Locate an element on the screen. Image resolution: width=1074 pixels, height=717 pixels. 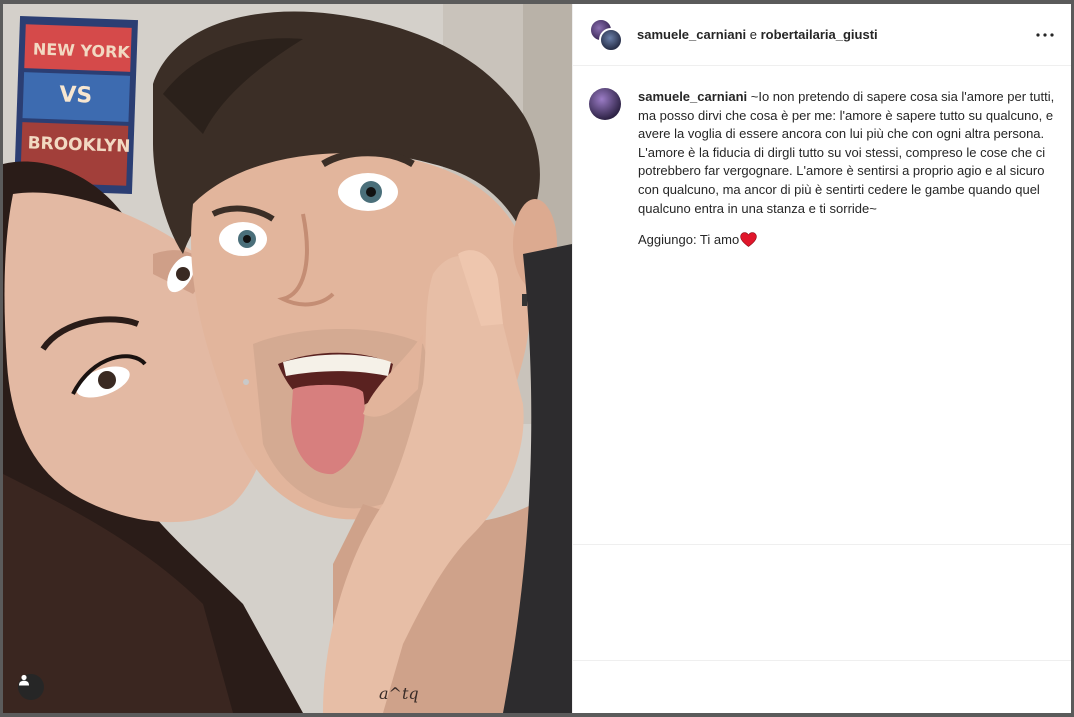
poster-line3: BROOKLYN is located at coordinates (78, 145).